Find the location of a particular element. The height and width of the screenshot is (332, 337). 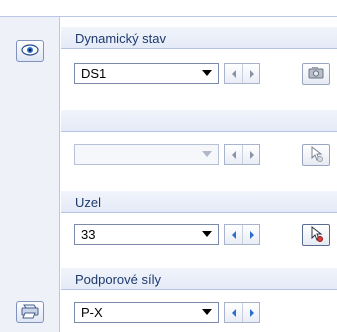

section-label: Uzel is located at coordinates (88, 202).